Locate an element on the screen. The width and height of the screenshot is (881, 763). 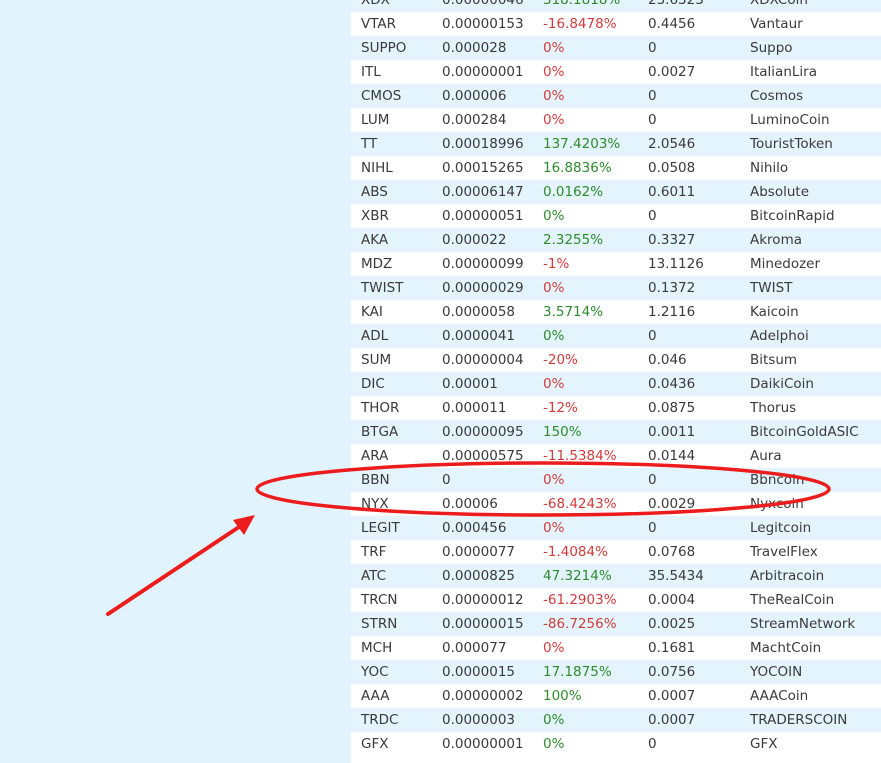
coin-change: -1% is located at coordinates (556, 264).